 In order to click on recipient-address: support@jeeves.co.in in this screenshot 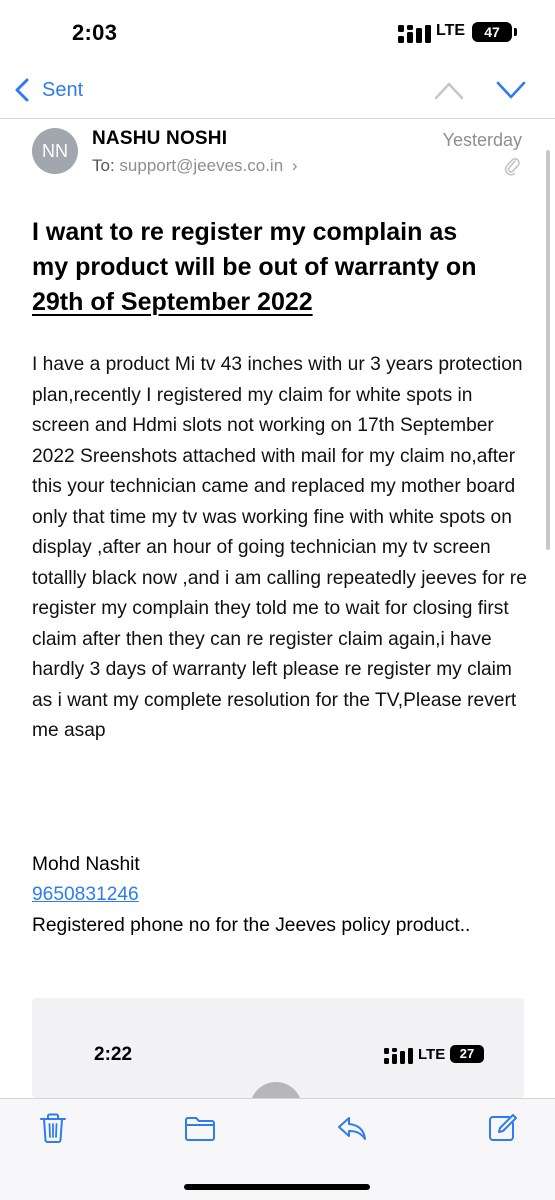, I will do `click(201, 165)`.